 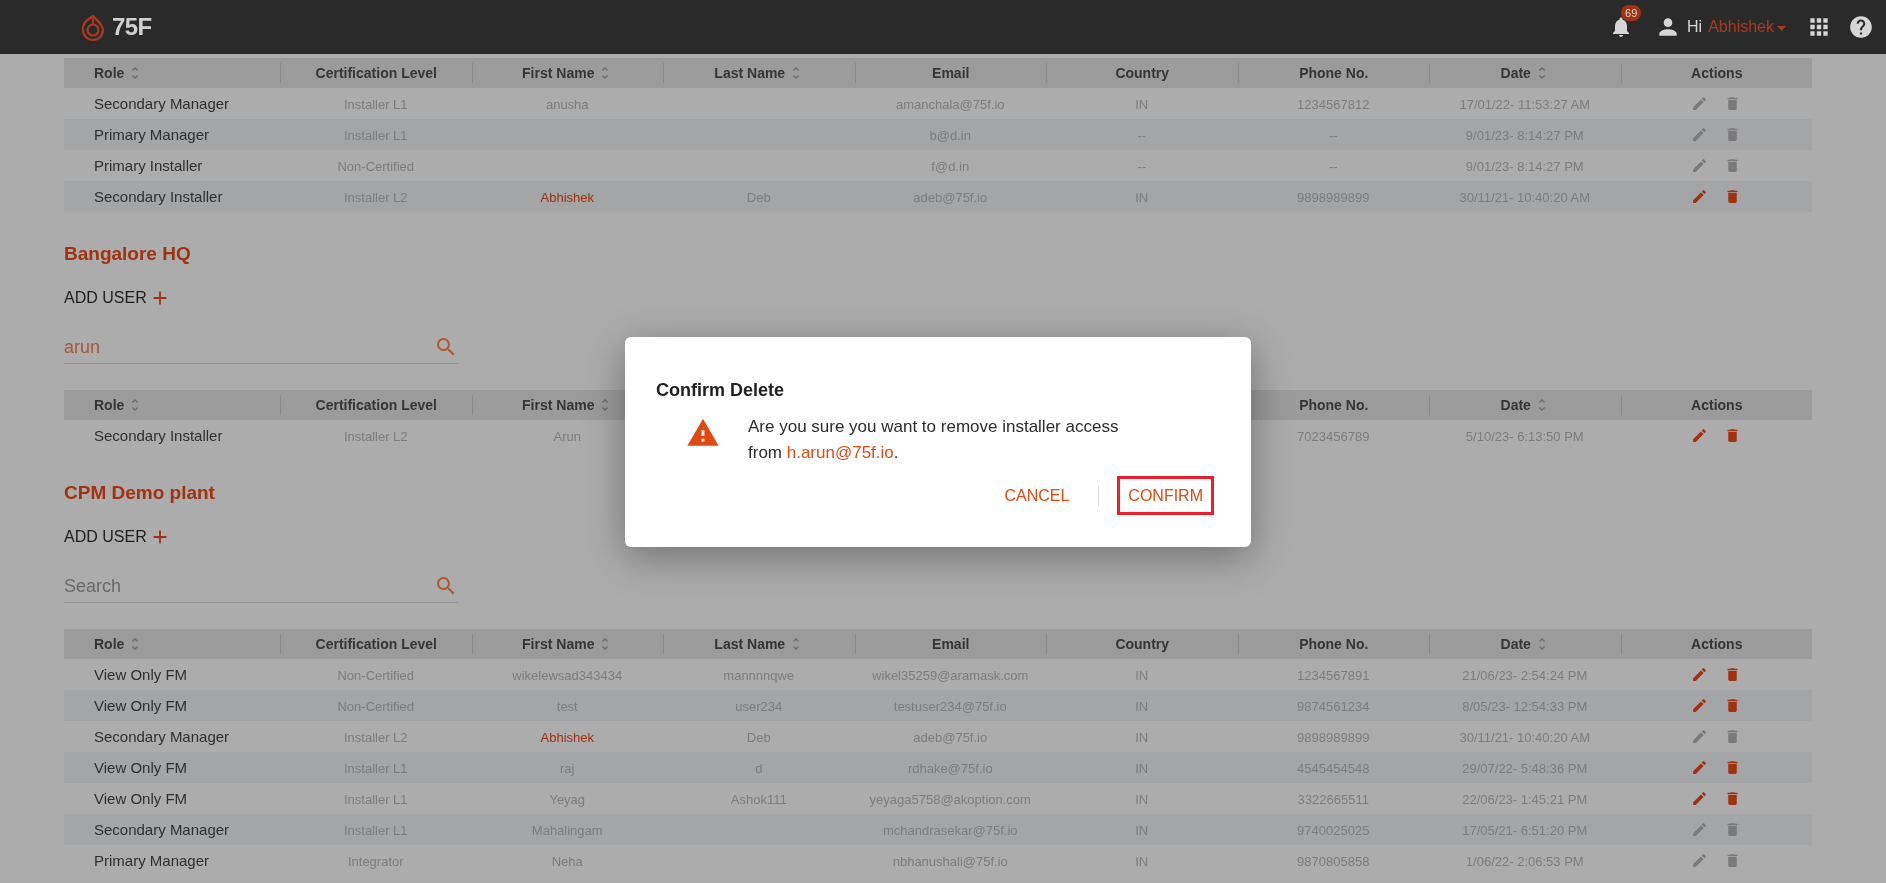 What do you see at coordinates (1781, 28) in the screenshot?
I see `caret-icon` at bounding box center [1781, 28].